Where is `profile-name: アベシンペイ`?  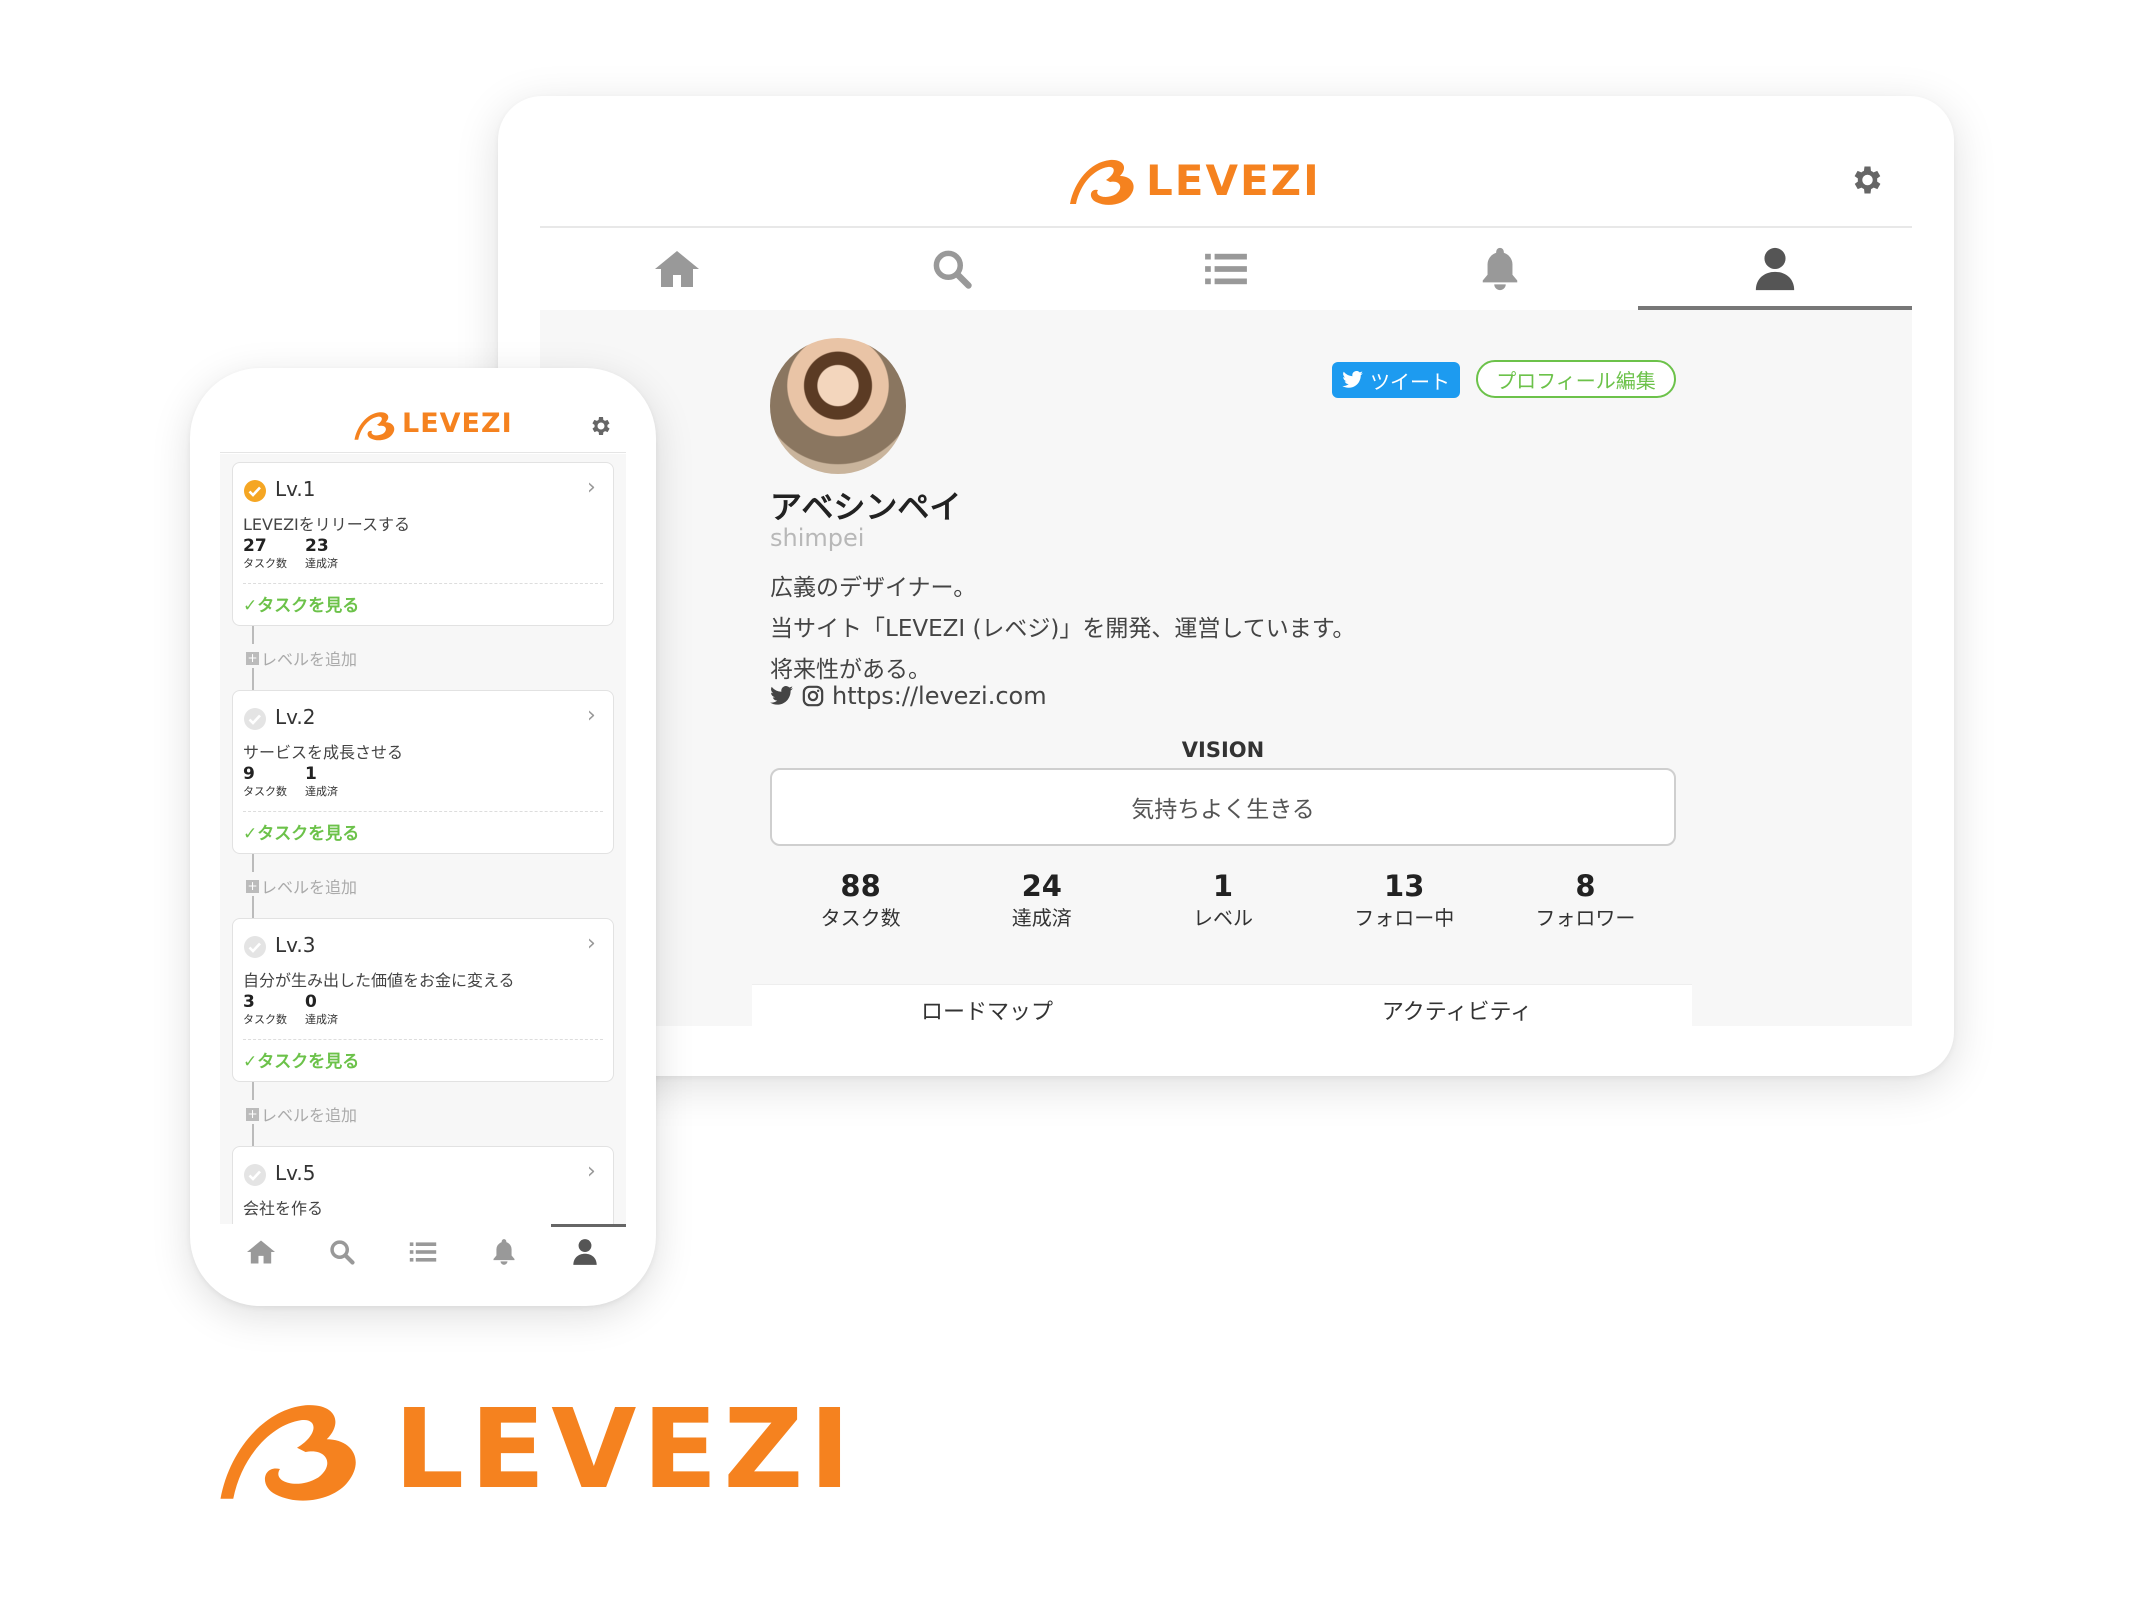
profile-name: アベシンペイ is located at coordinates (866, 507).